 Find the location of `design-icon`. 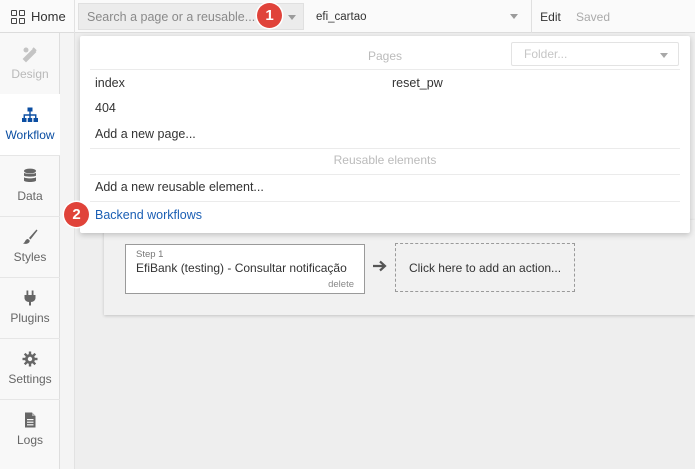

design-icon is located at coordinates (29, 55).